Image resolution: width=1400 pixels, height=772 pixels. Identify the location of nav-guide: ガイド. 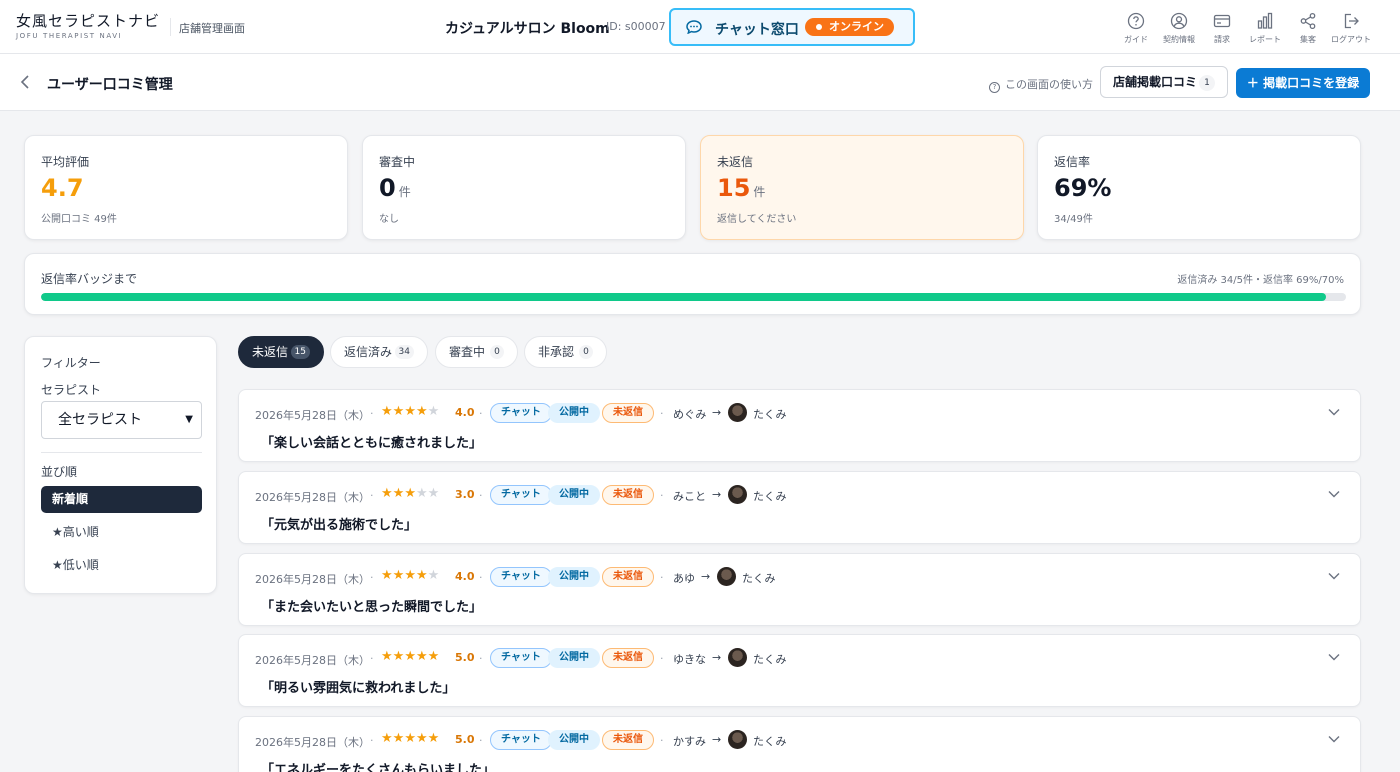
(1136, 28).